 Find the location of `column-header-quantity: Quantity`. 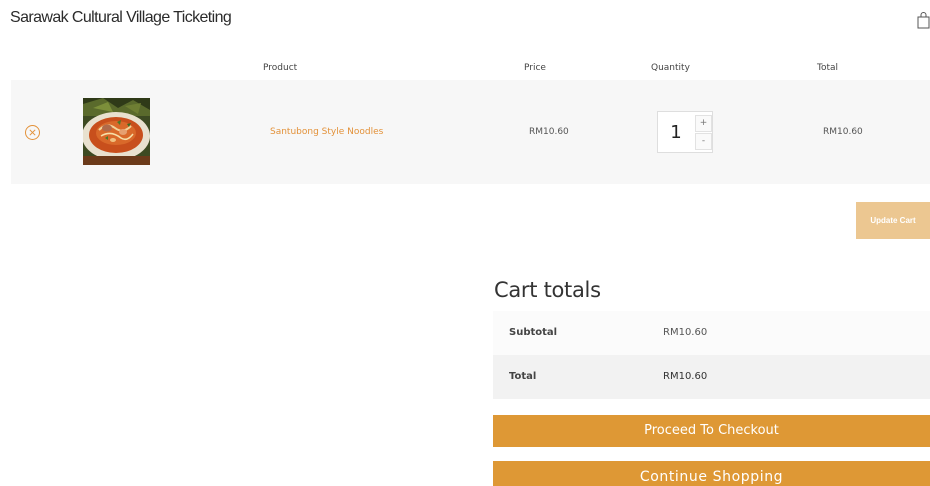

column-header-quantity: Quantity is located at coordinates (670, 68).